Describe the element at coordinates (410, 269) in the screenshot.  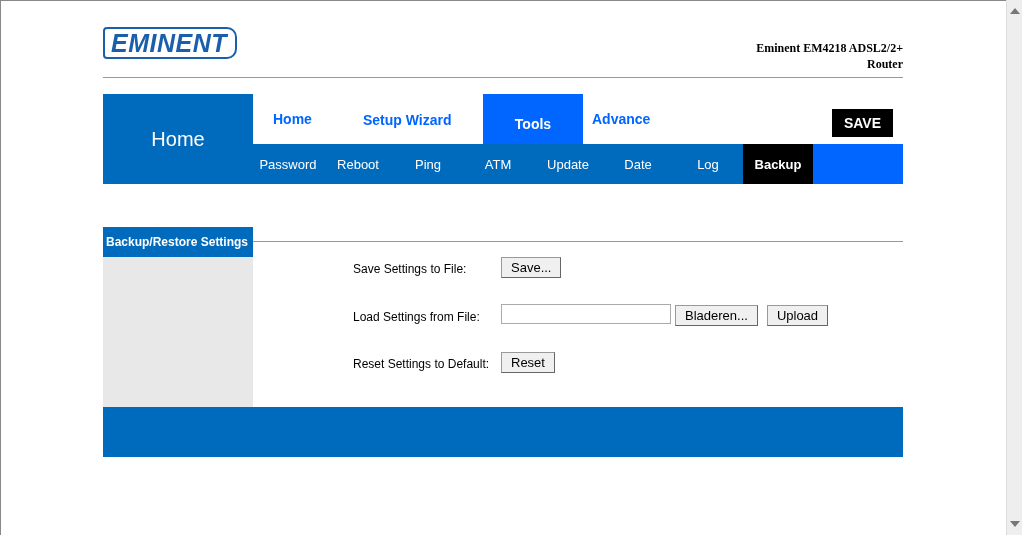
I see `setting-label: Save Settings to File:` at that location.